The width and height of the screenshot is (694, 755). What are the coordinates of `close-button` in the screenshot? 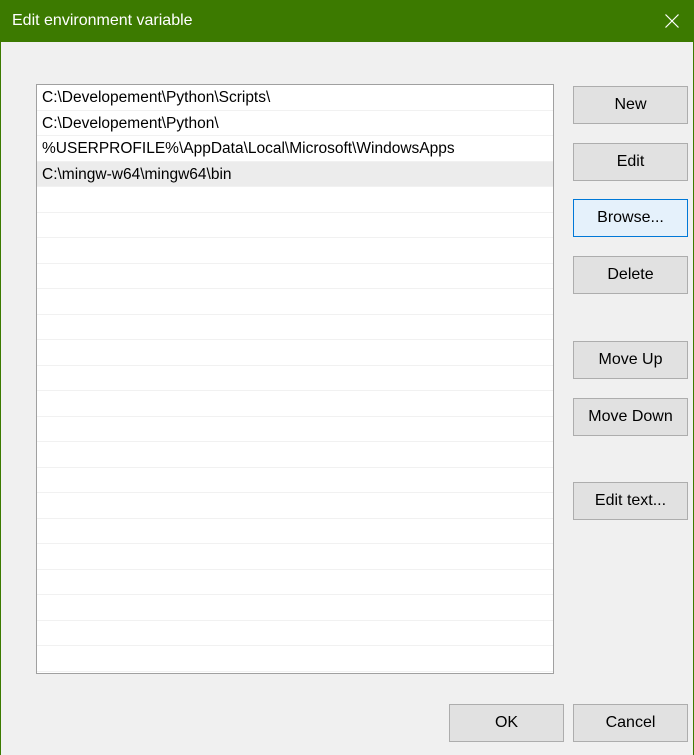 It's located at (671, 21).